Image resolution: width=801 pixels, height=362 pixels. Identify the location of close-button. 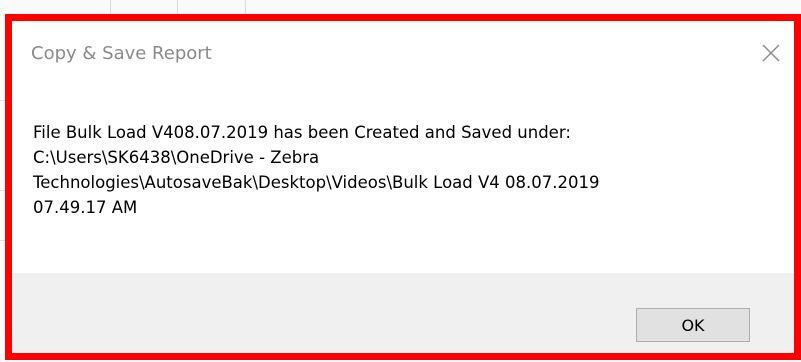
(771, 53).